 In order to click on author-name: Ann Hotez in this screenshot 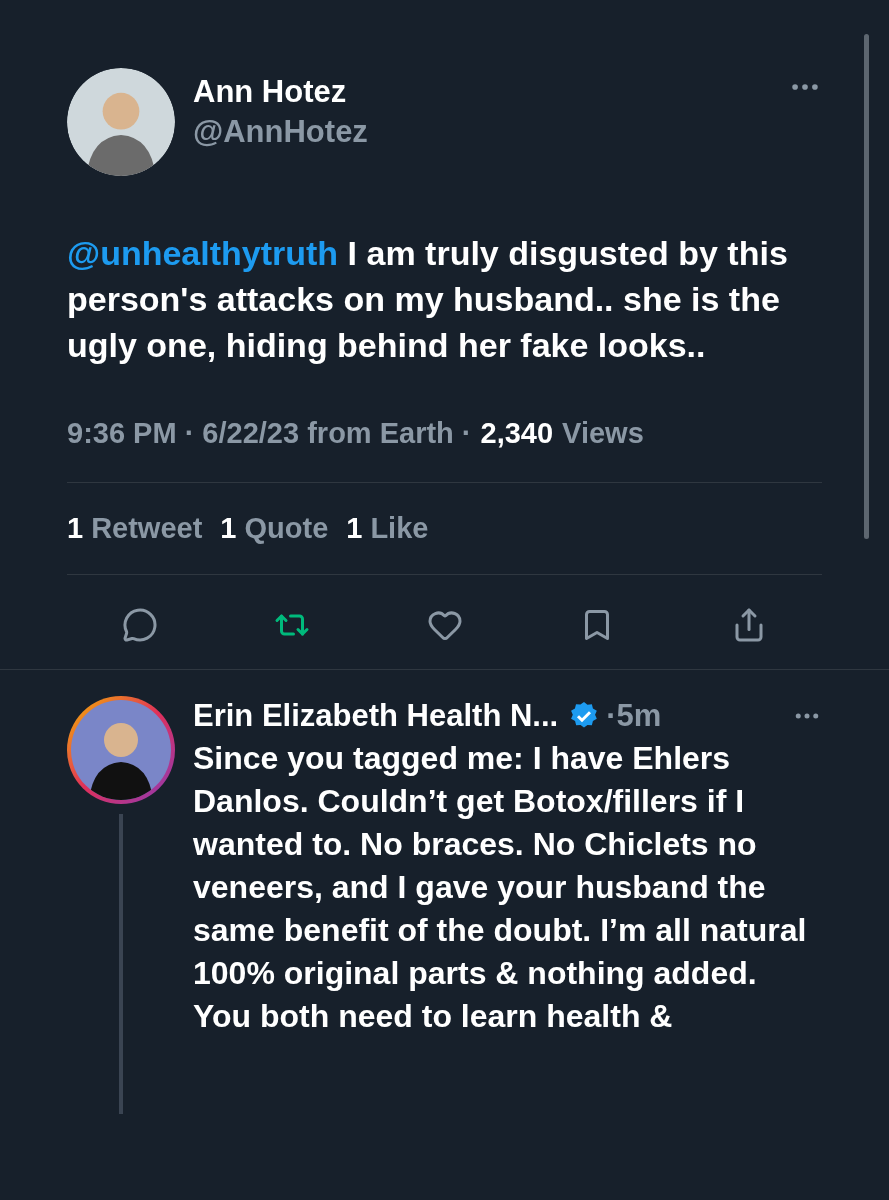, I will do `click(481, 92)`.